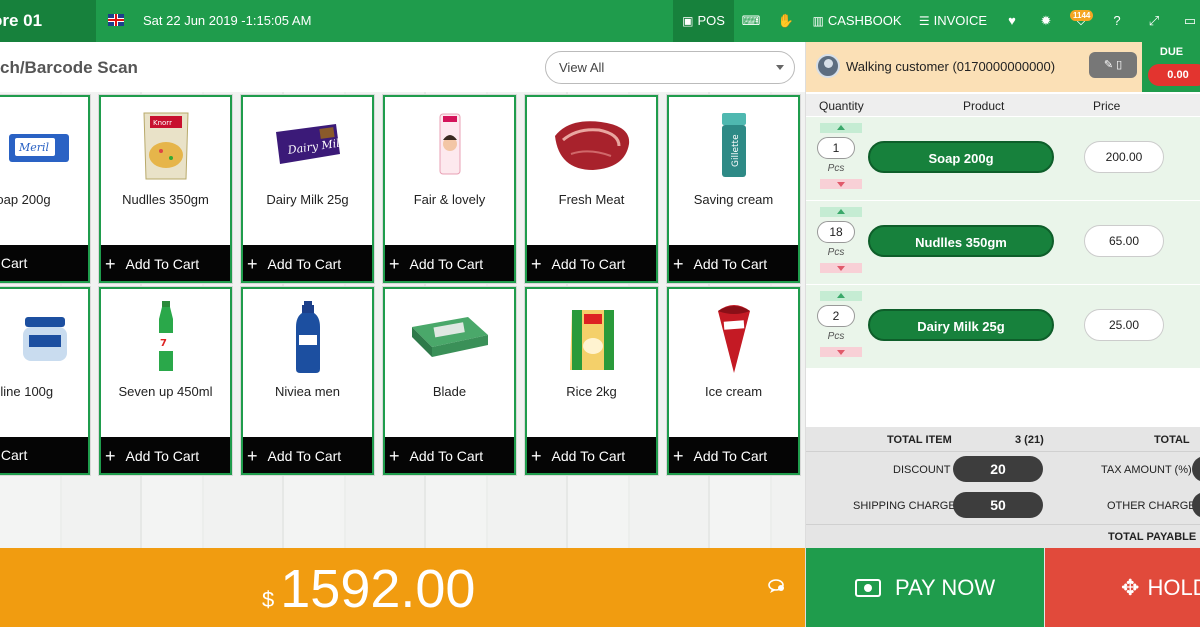  What do you see at coordinates (733, 381) in the screenshot?
I see `product-card: Ice cream + Add To Cart` at bounding box center [733, 381].